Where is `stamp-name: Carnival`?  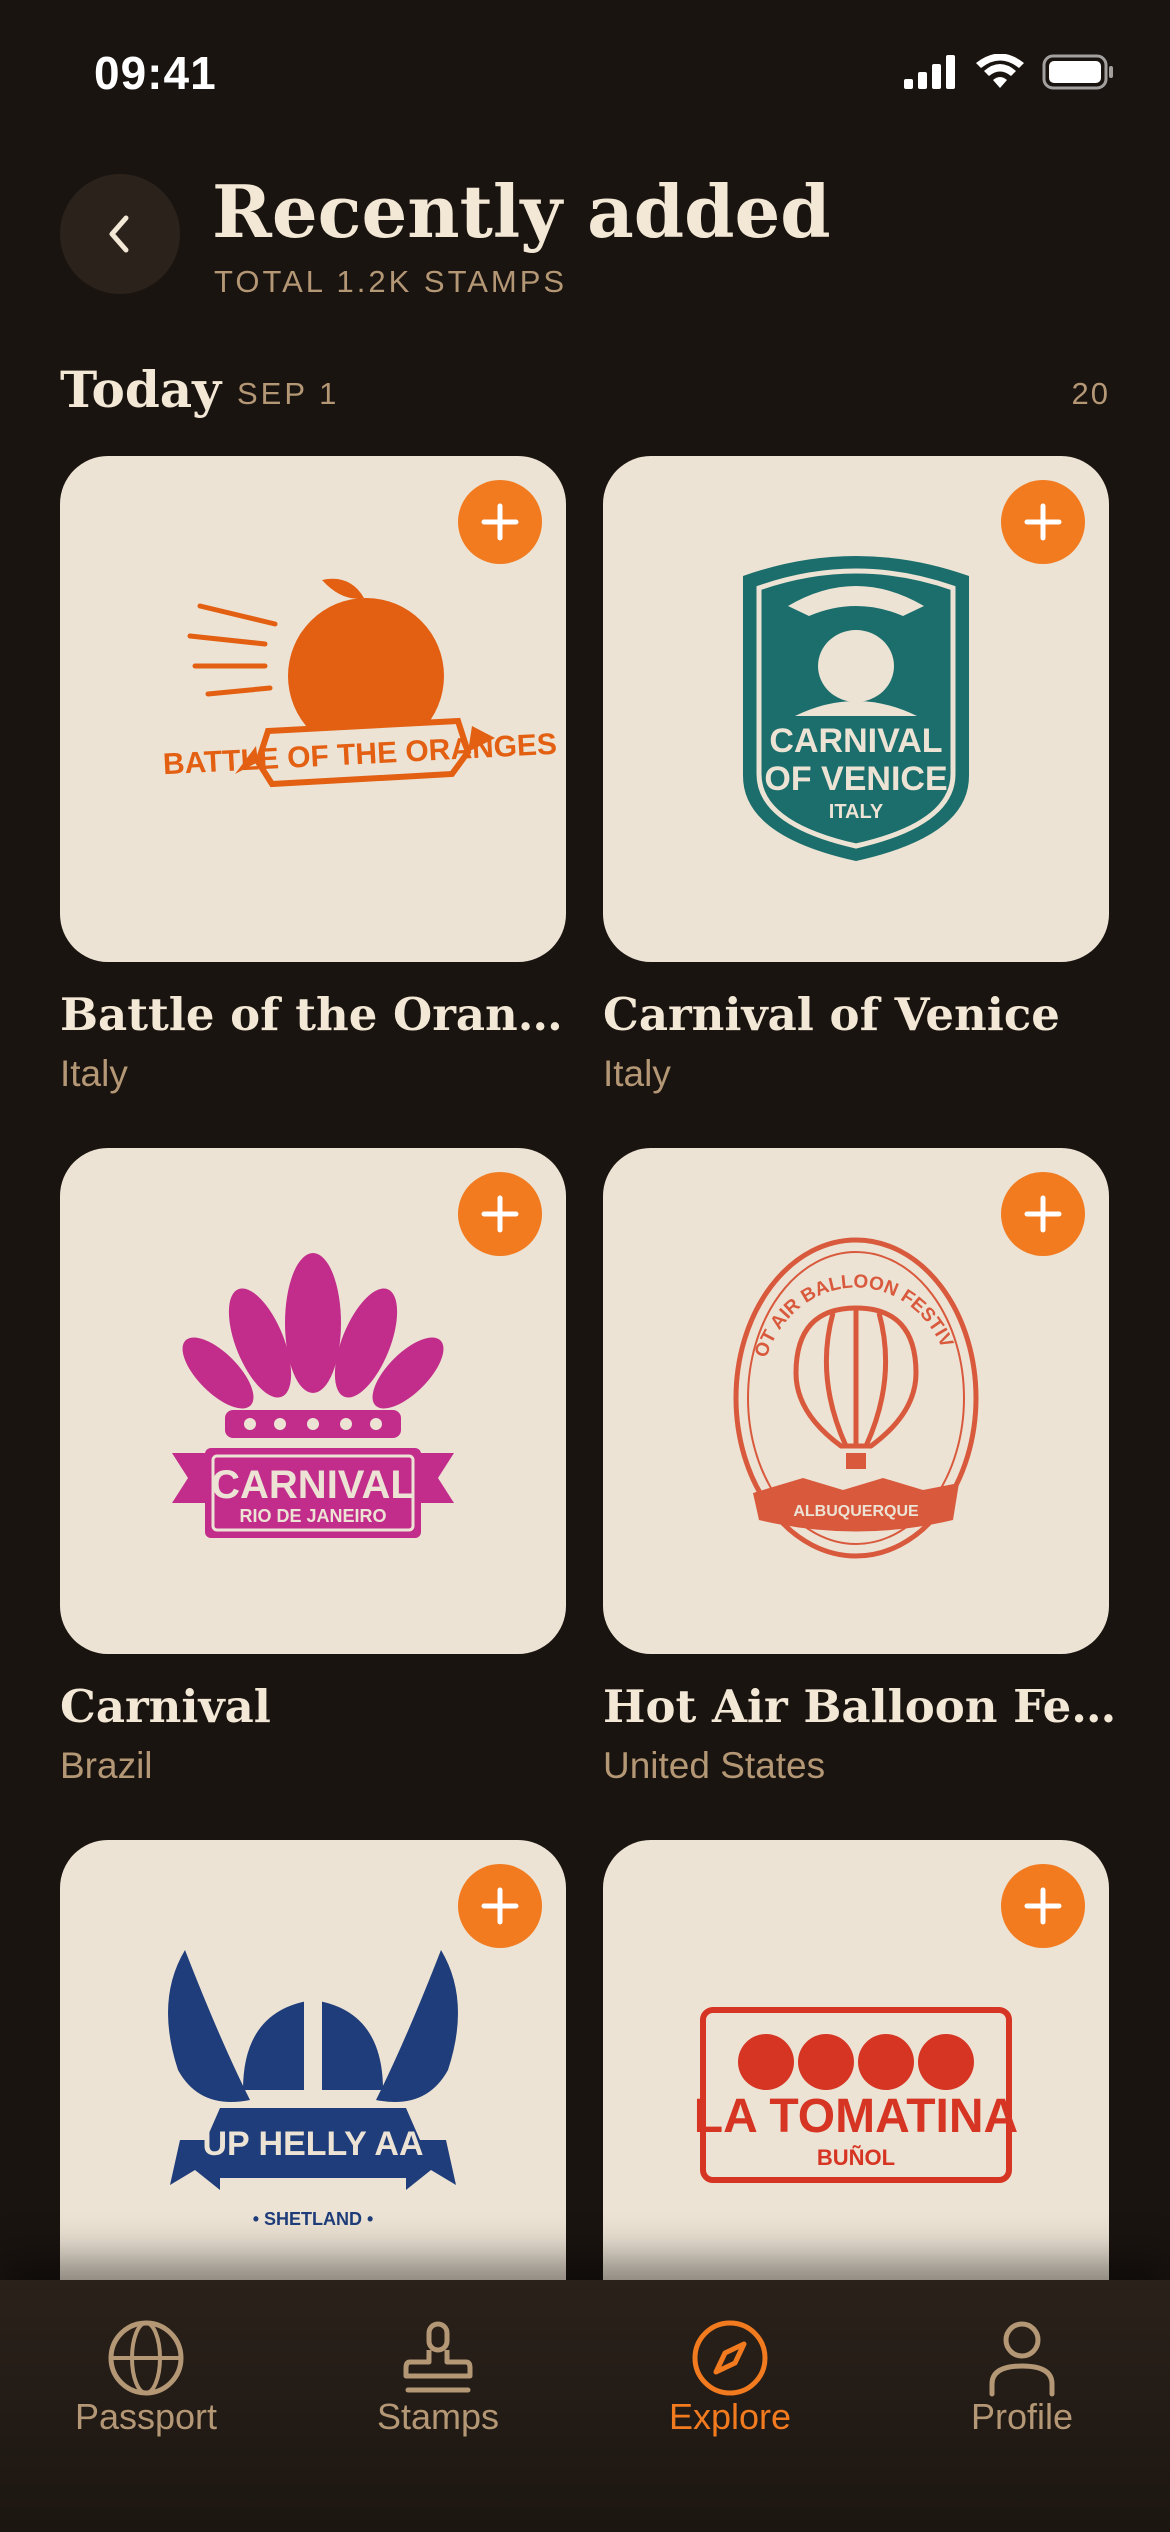 stamp-name: Carnival is located at coordinates (165, 1706).